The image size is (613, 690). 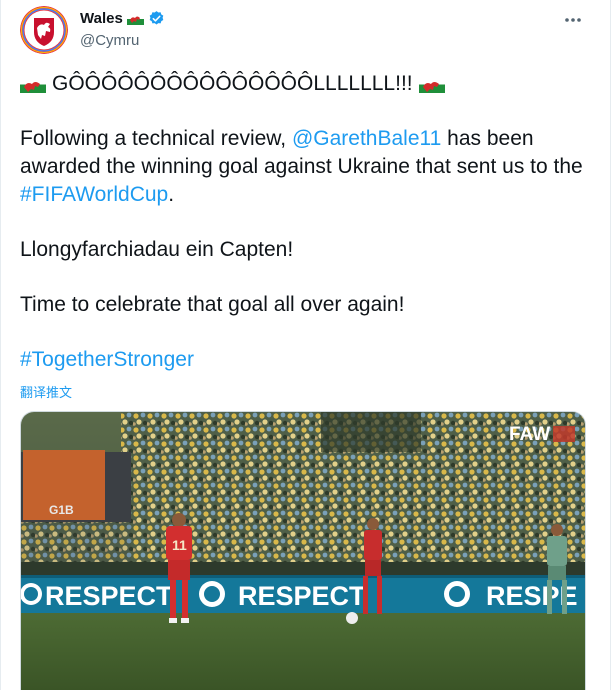 What do you see at coordinates (179, 545) in the screenshot?
I see `player-number: 11` at bounding box center [179, 545].